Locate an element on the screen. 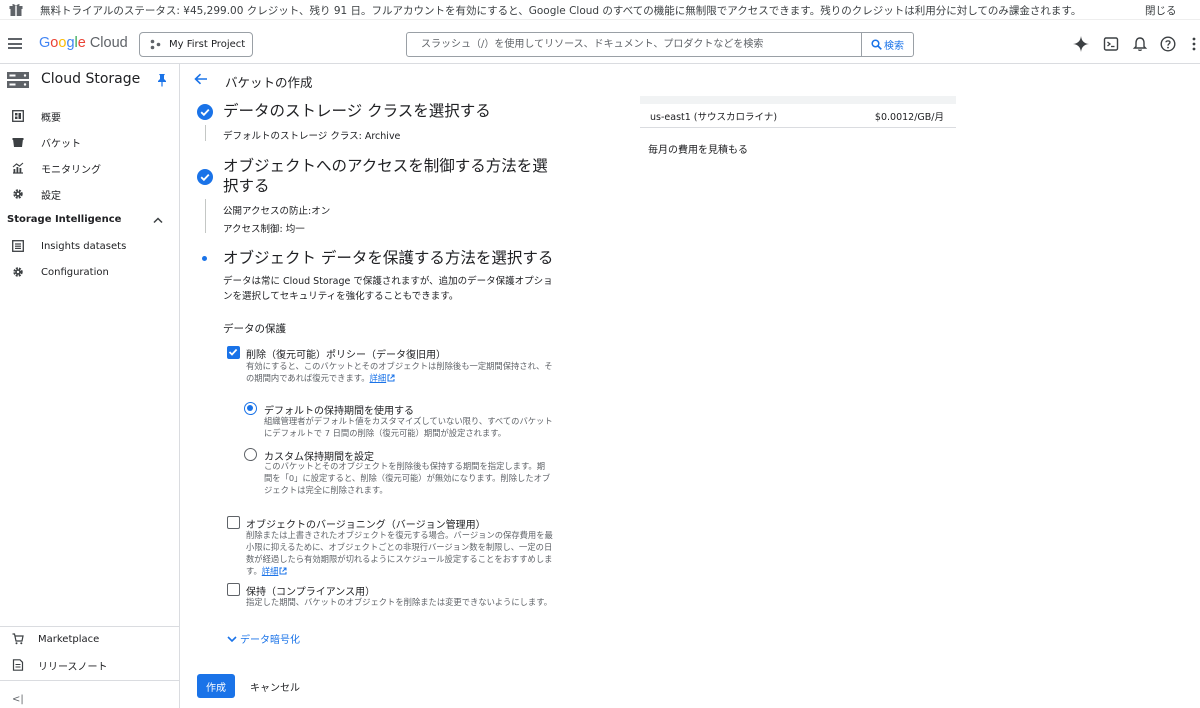  object-versioning-desc-line3: 数が経過したら有効期限が切れるようにスケジュール設定することをおすすめしま is located at coordinates (399, 559).